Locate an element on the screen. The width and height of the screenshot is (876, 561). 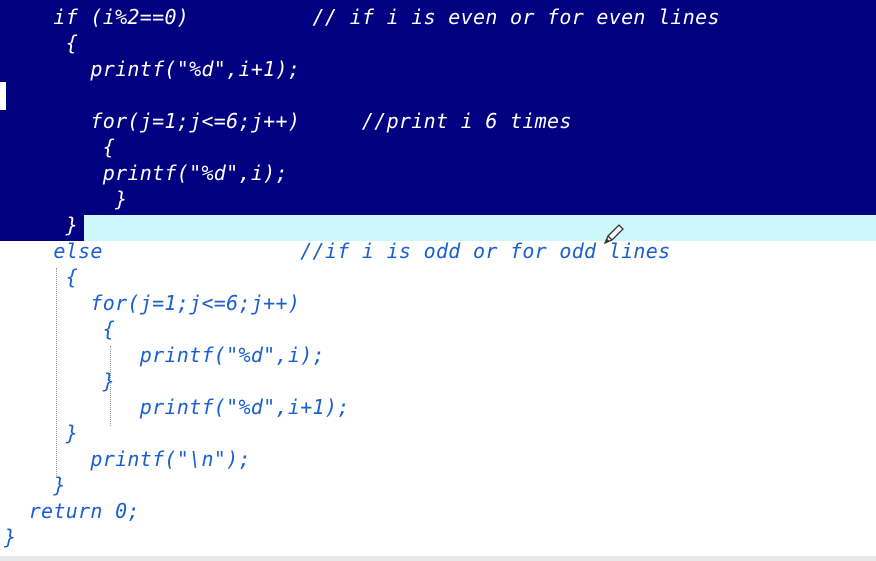
code-line: printf("\n"); is located at coordinates (127, 459).